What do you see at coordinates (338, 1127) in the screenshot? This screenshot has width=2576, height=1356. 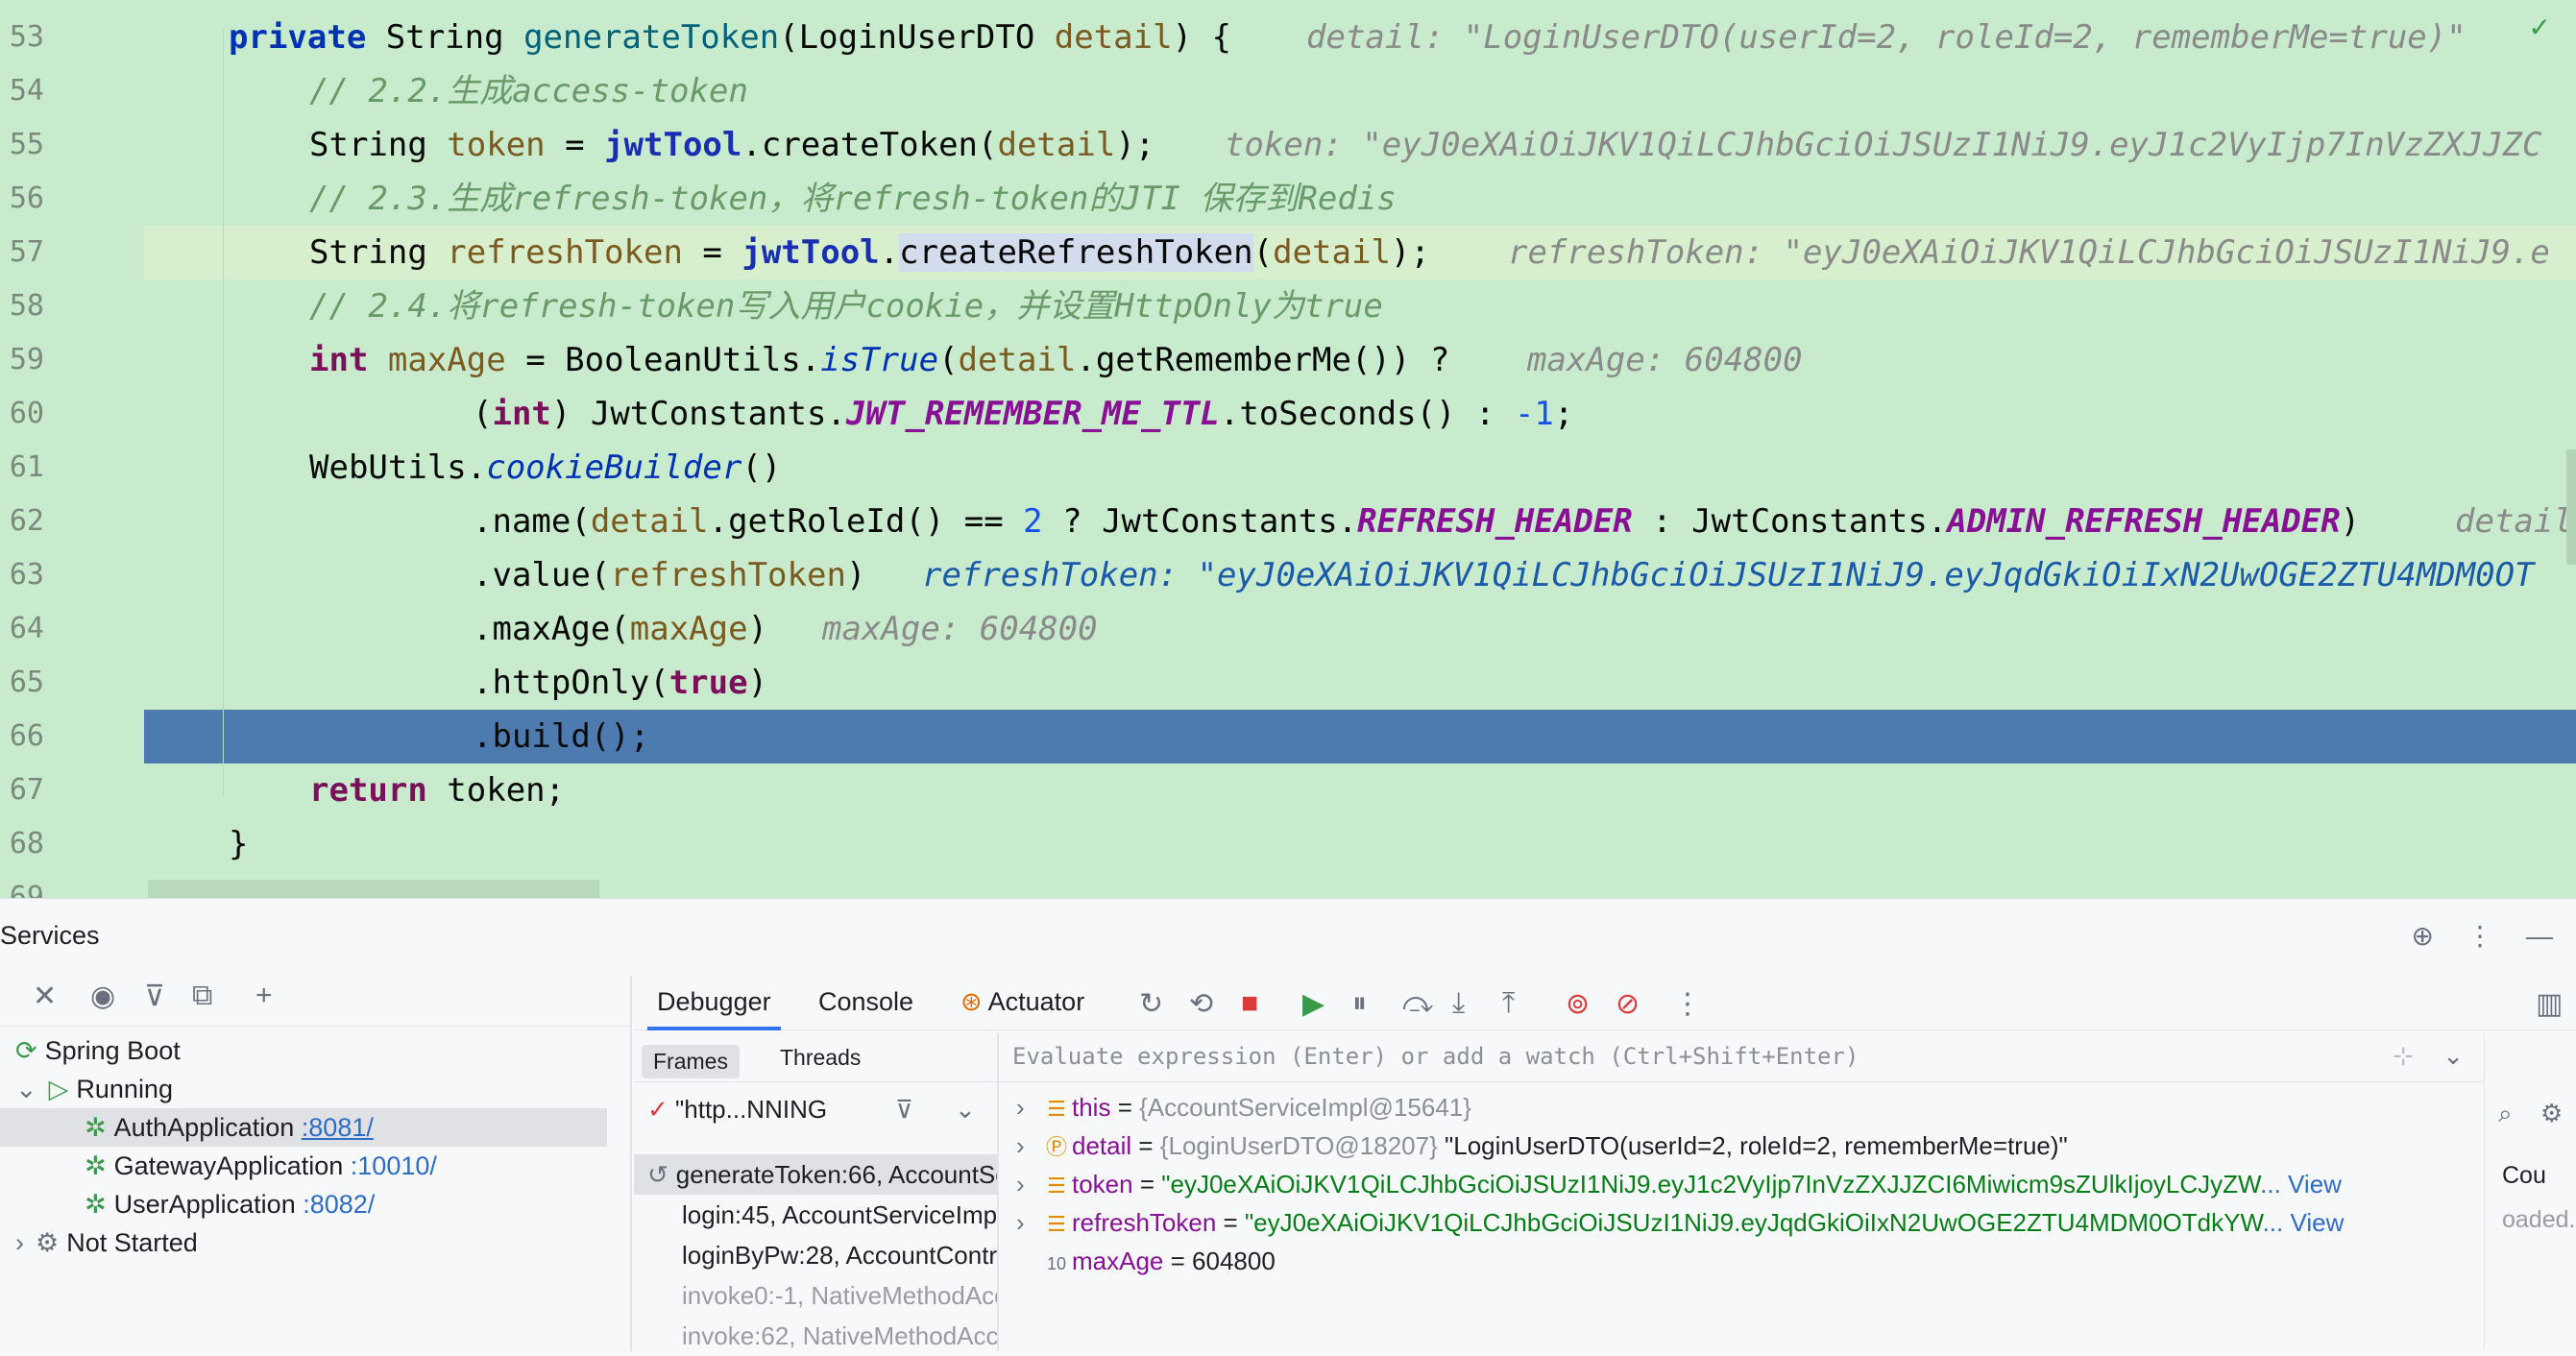 I see `port-link: :8081/` at bounding box center [338, 1127].